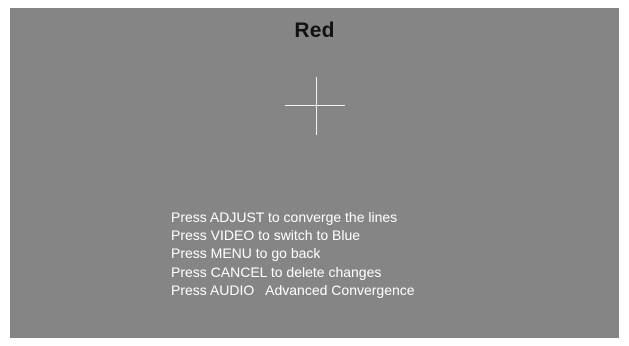 The image size is (629, 346). Describe the element at coordinates (284, 217) in the screenshot. I see `instruction-adjust: Press ADJUST to converge the lines` at that location.